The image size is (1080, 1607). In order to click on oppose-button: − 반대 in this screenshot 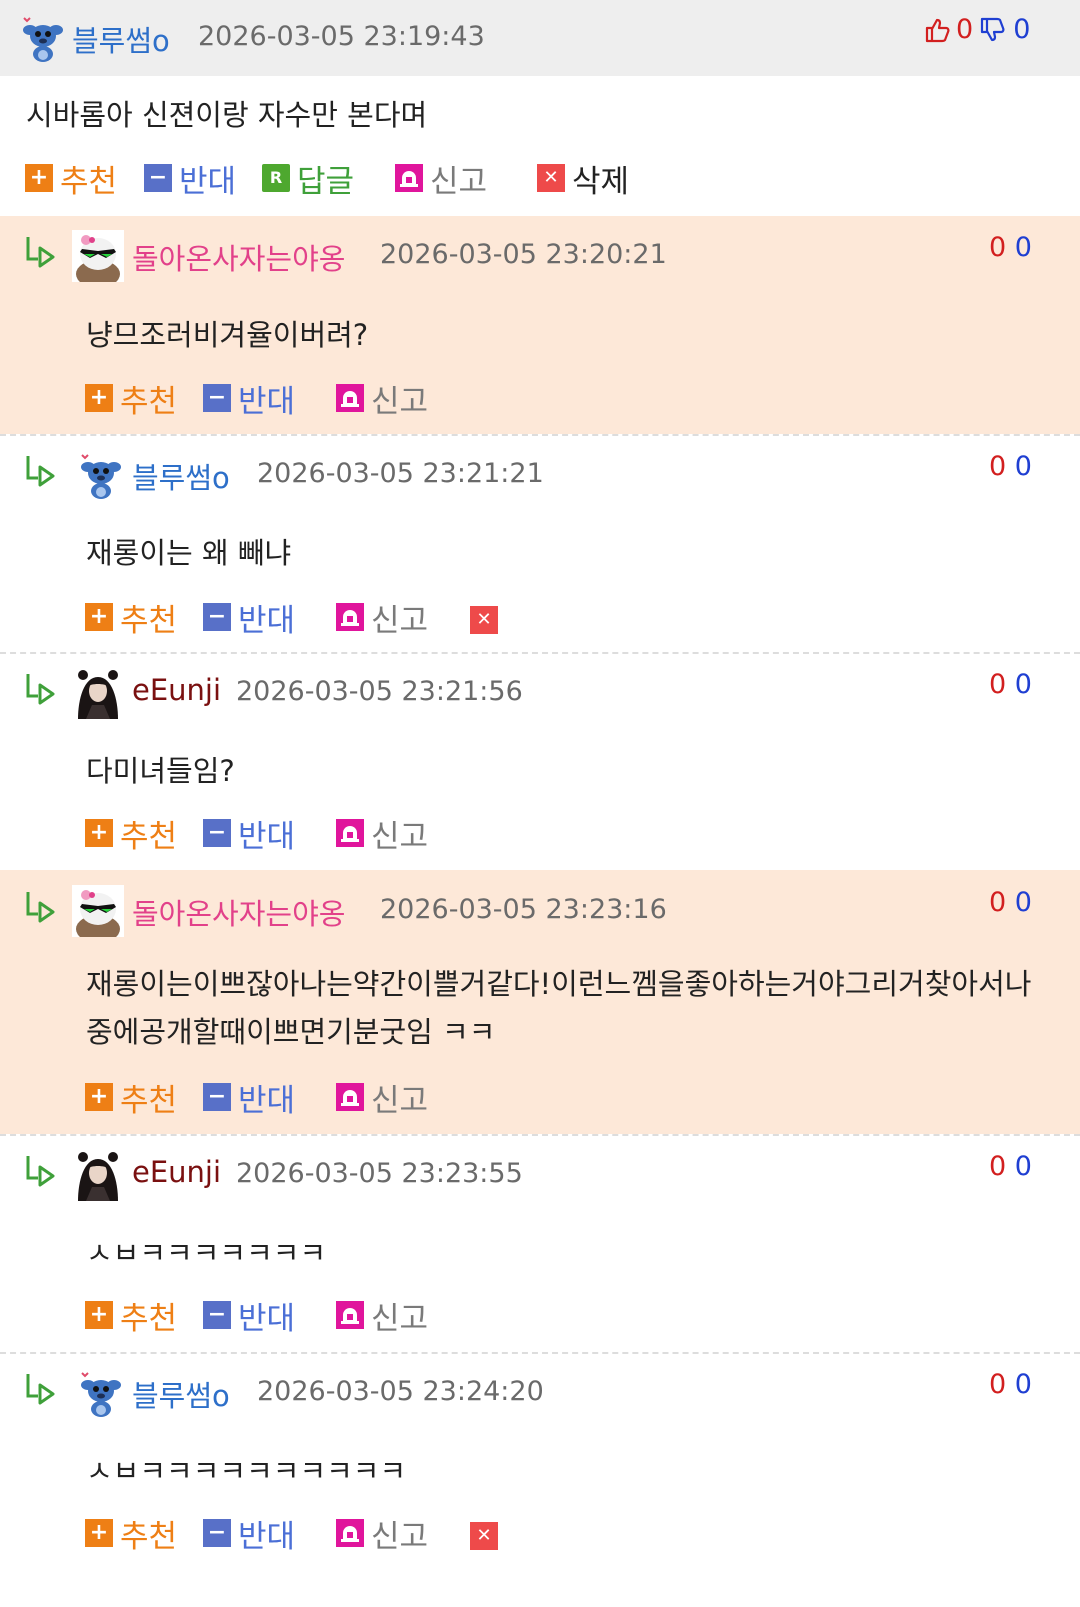, I will do `click(190, 179)`.